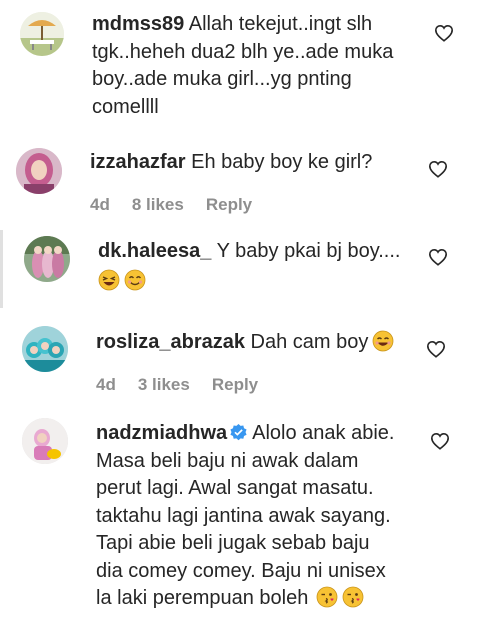 The width and height of the screenshot is (486, 624). What do you see at coordinates (161, 433) in the screenshot?
I see `username: nadzmiadhwa` at bounding box center [161, 433].